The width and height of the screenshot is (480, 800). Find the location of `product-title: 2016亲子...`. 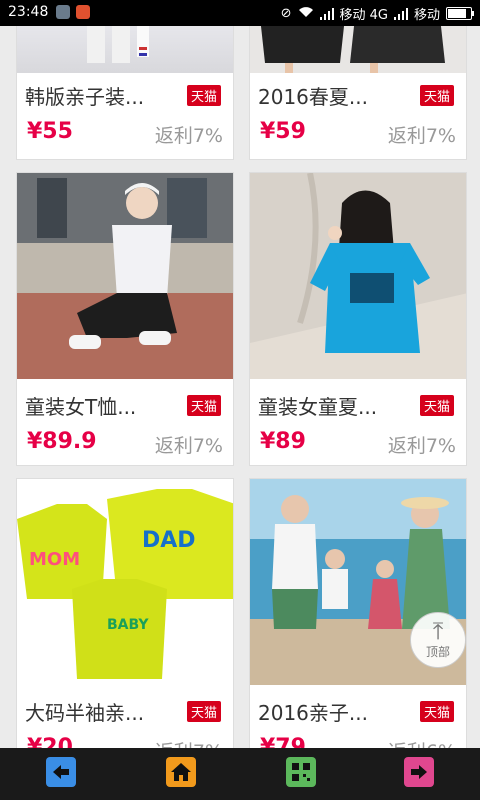

product-title: 2016亲子... is located at coordinates (313, 711).